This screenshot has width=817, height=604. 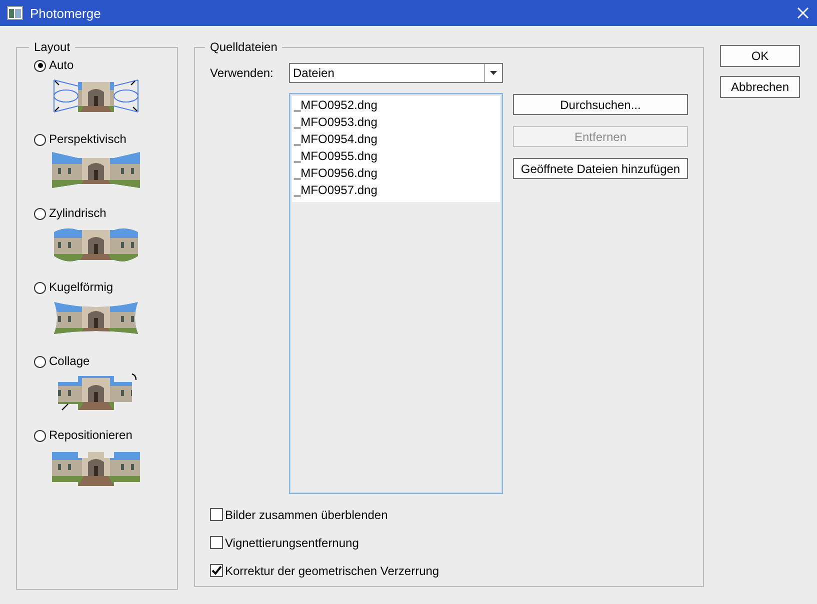 What do you see at coordinates (242, 73) in the screenshot?
I see `field-label: Verwenden:` at bounding box center [242, 73].